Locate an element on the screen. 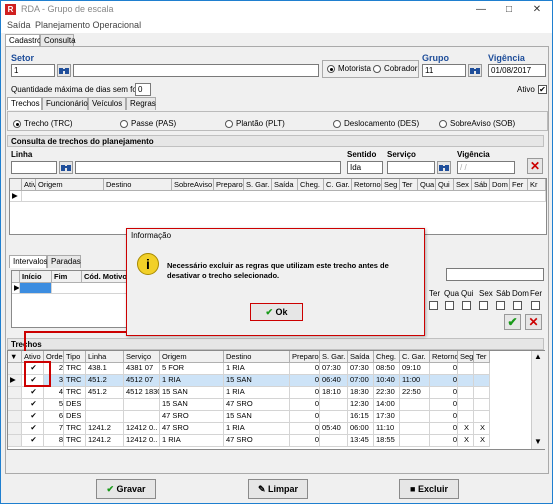 The width and height of the screenshot is (553, 504). vigencia-input: 01/08/2017 is located at coordinates (517, 70).